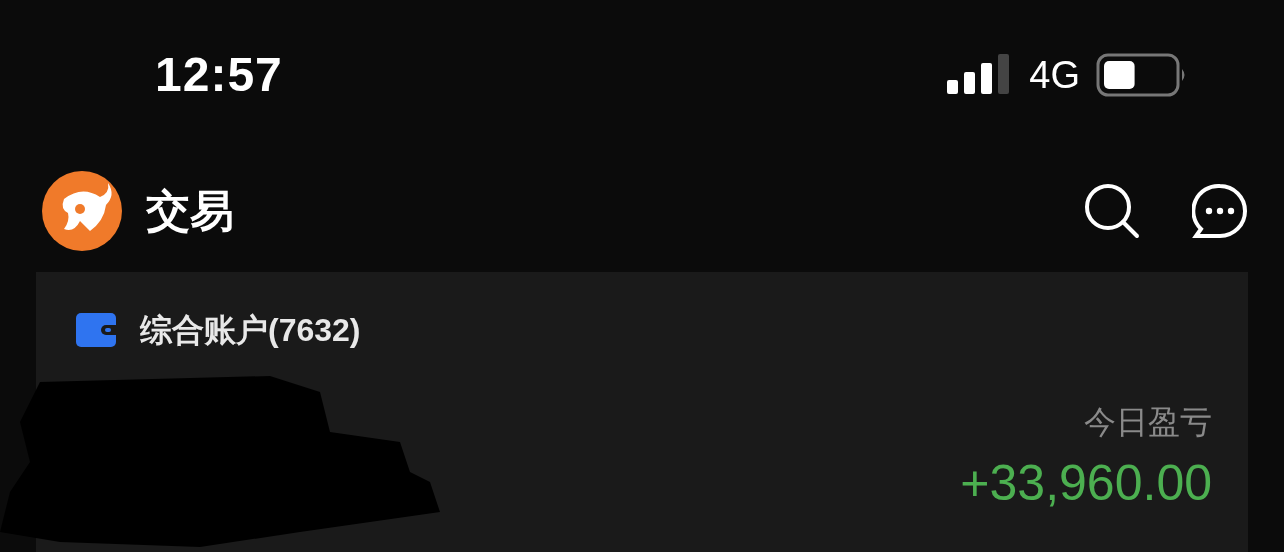  Describe the element at coordinates (250, 330) in the screenshot. I see `account-name: 综合账户(7632)` at that location.